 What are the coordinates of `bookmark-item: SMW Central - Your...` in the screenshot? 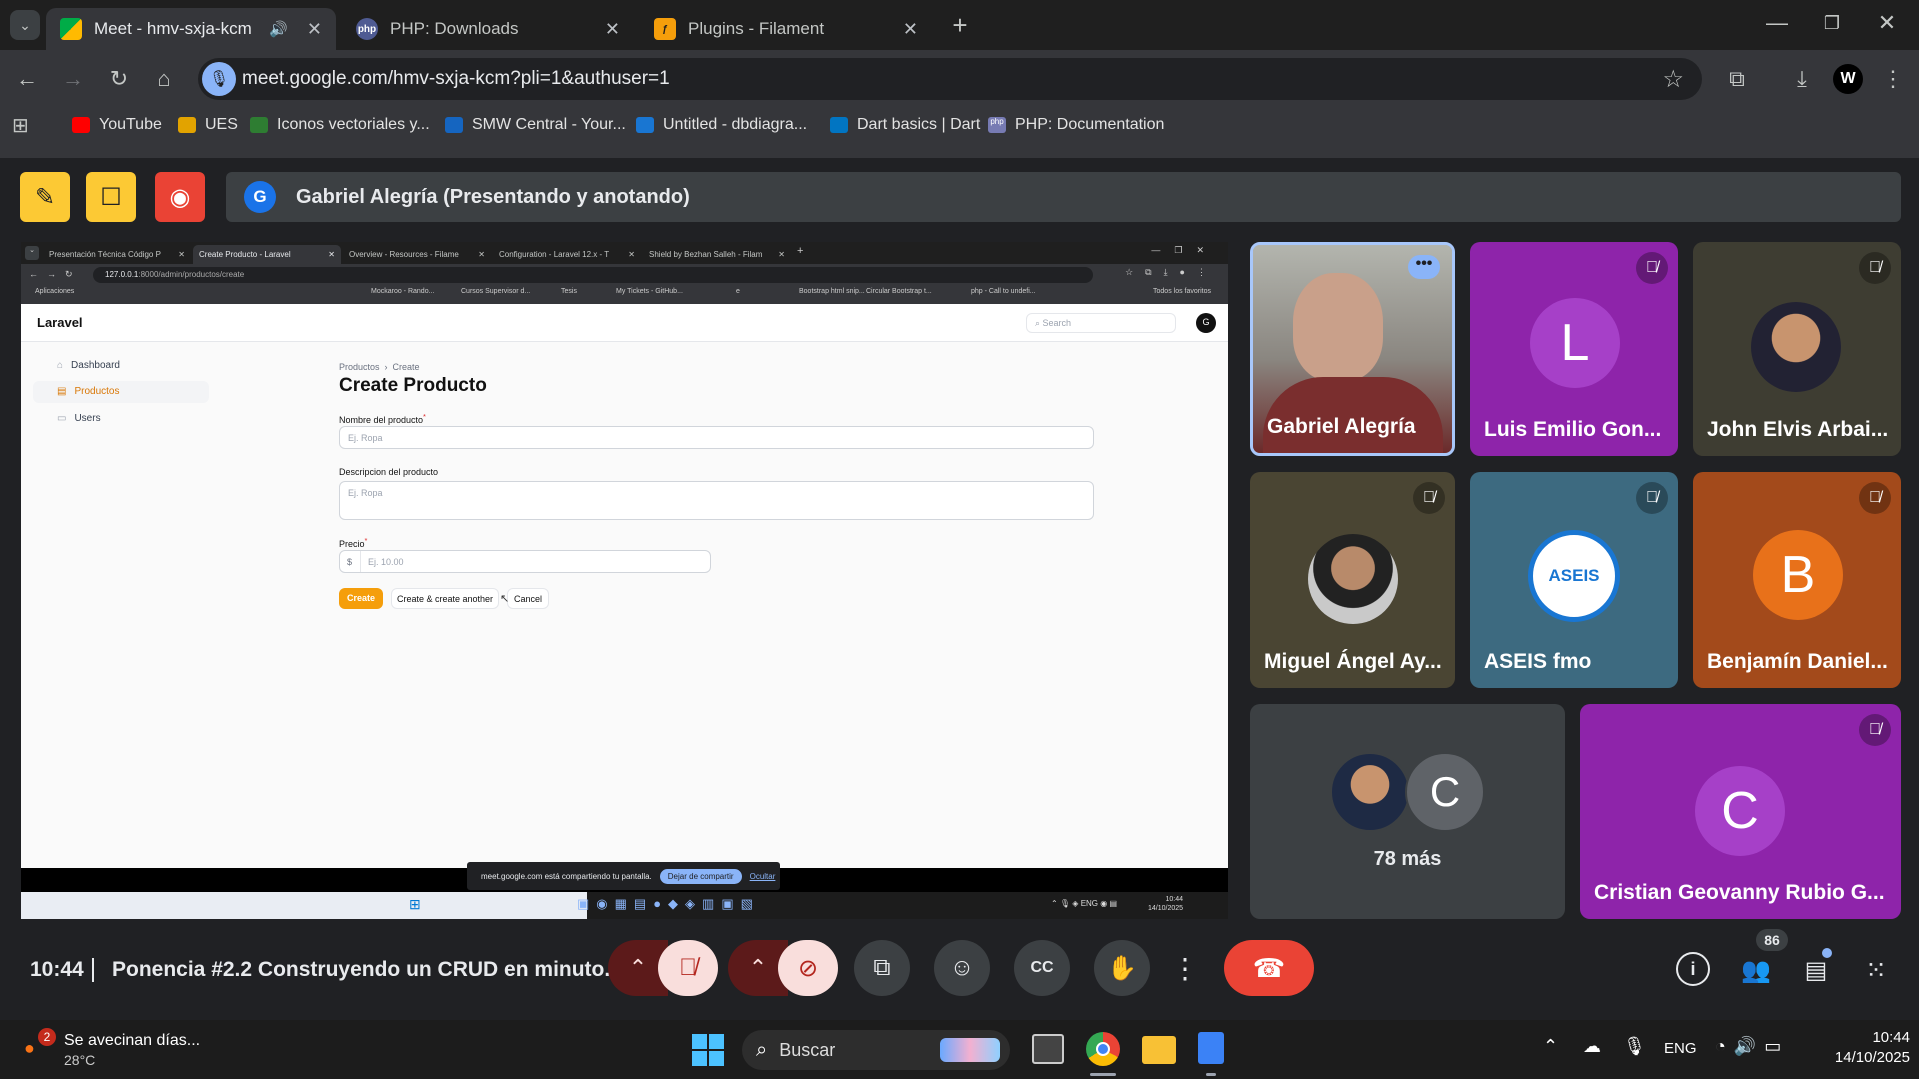 It's located at (535, 125).